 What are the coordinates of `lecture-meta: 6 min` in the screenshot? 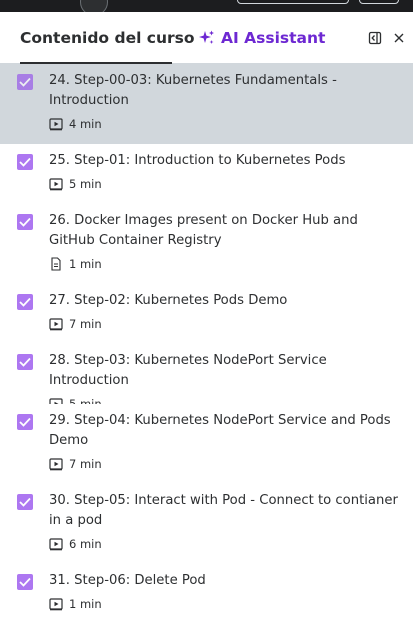 It's located at (225, 544).